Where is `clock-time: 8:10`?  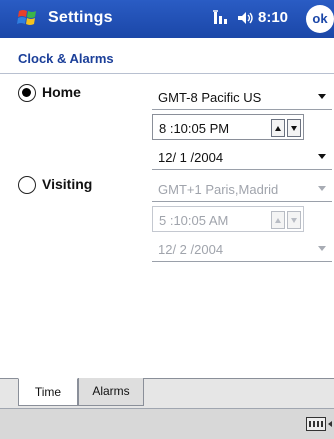 clock-time: 8:10 is located at coordinates (273, 17).